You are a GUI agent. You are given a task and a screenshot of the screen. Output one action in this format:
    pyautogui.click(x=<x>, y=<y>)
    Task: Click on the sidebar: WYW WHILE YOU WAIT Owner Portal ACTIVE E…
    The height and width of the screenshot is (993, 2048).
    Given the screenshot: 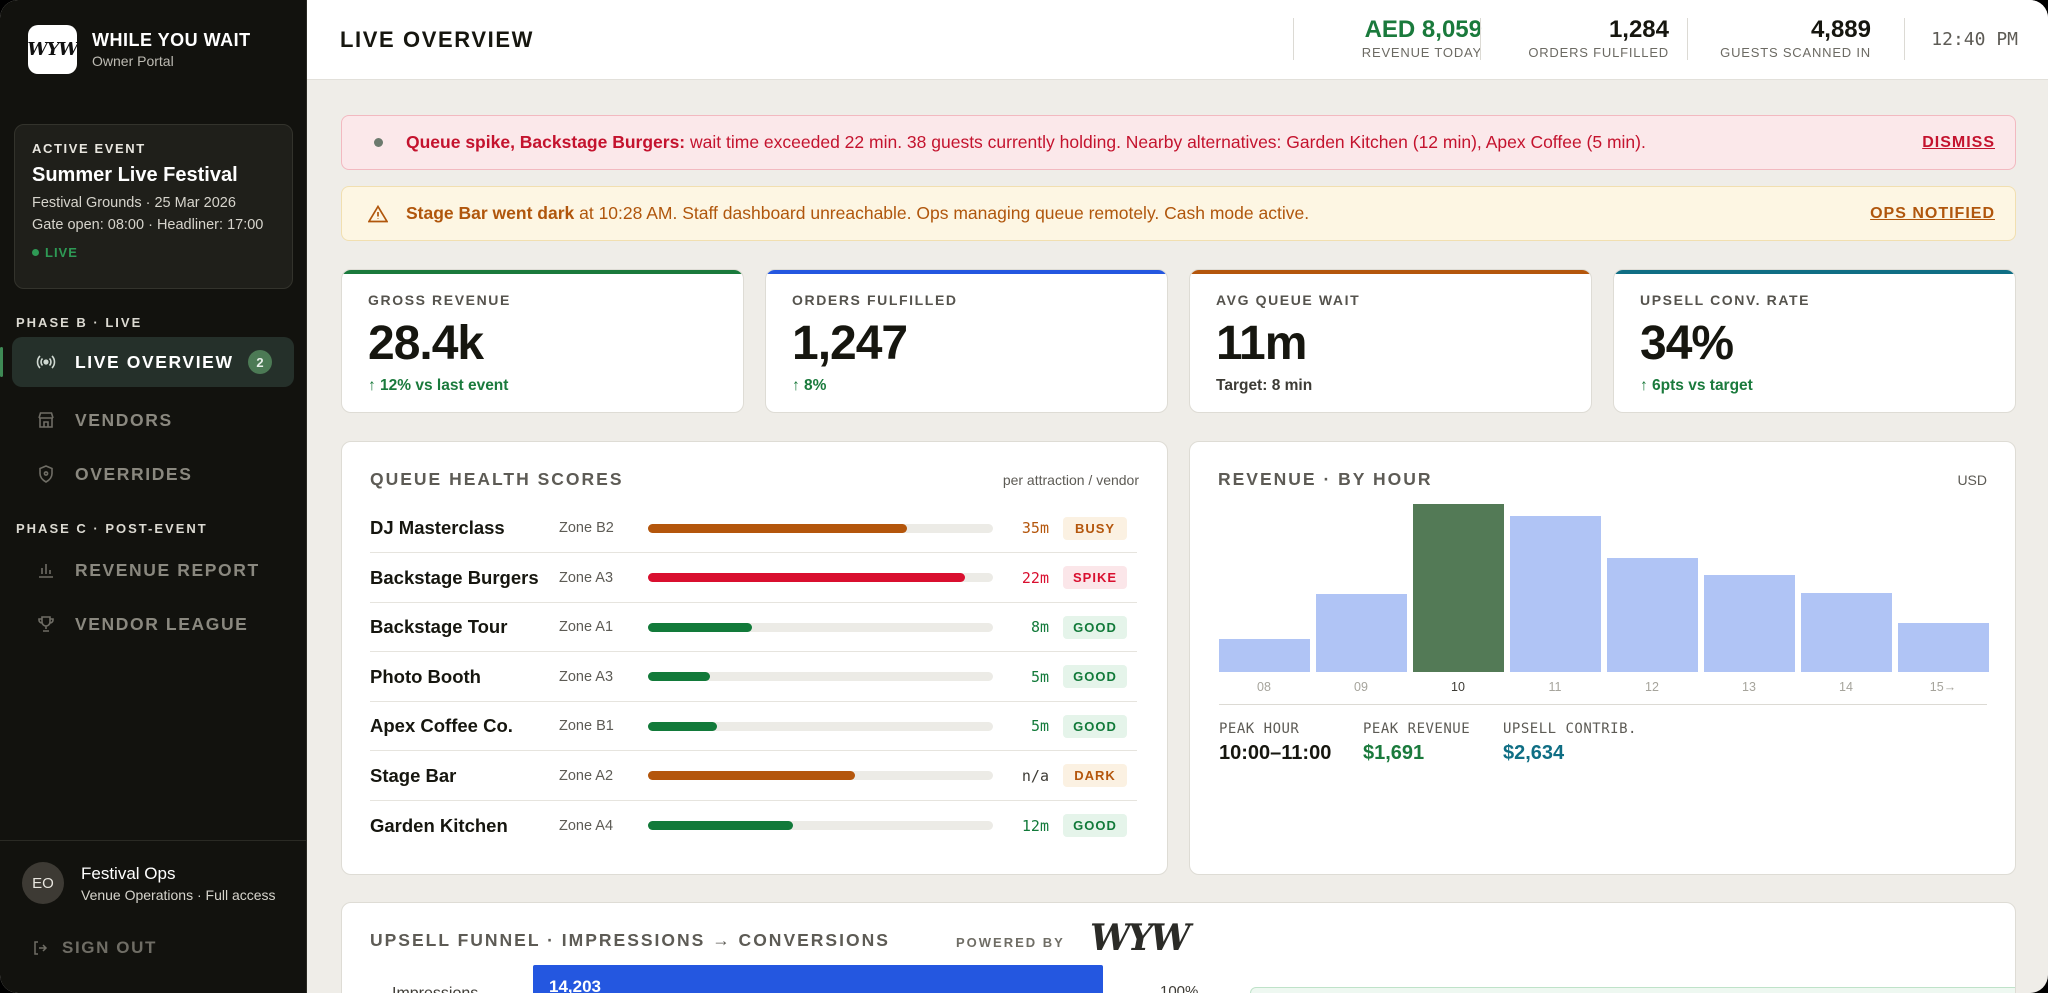 What is the action you would take?
    pyautogui.click(x=153, y=496)
    